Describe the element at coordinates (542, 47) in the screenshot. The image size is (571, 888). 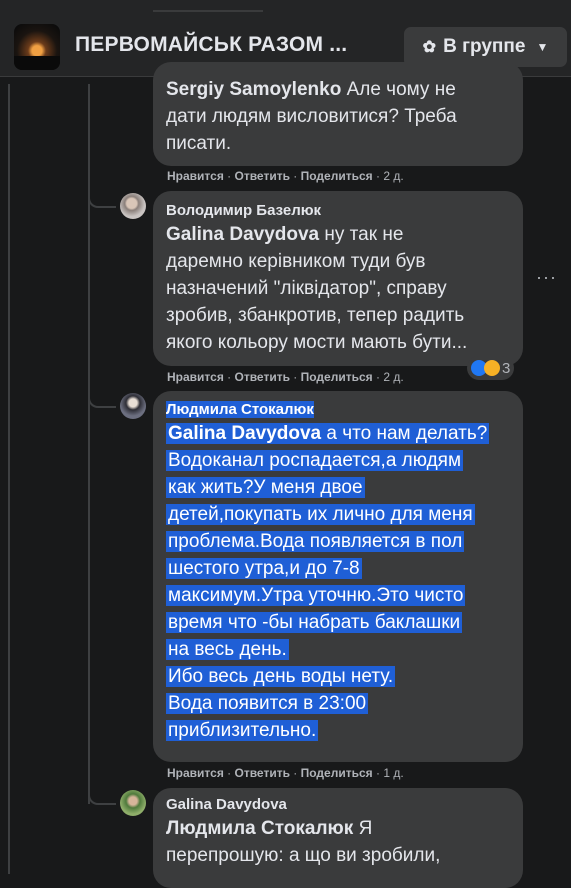
I see `caret-down-icon: ▼` at that location.